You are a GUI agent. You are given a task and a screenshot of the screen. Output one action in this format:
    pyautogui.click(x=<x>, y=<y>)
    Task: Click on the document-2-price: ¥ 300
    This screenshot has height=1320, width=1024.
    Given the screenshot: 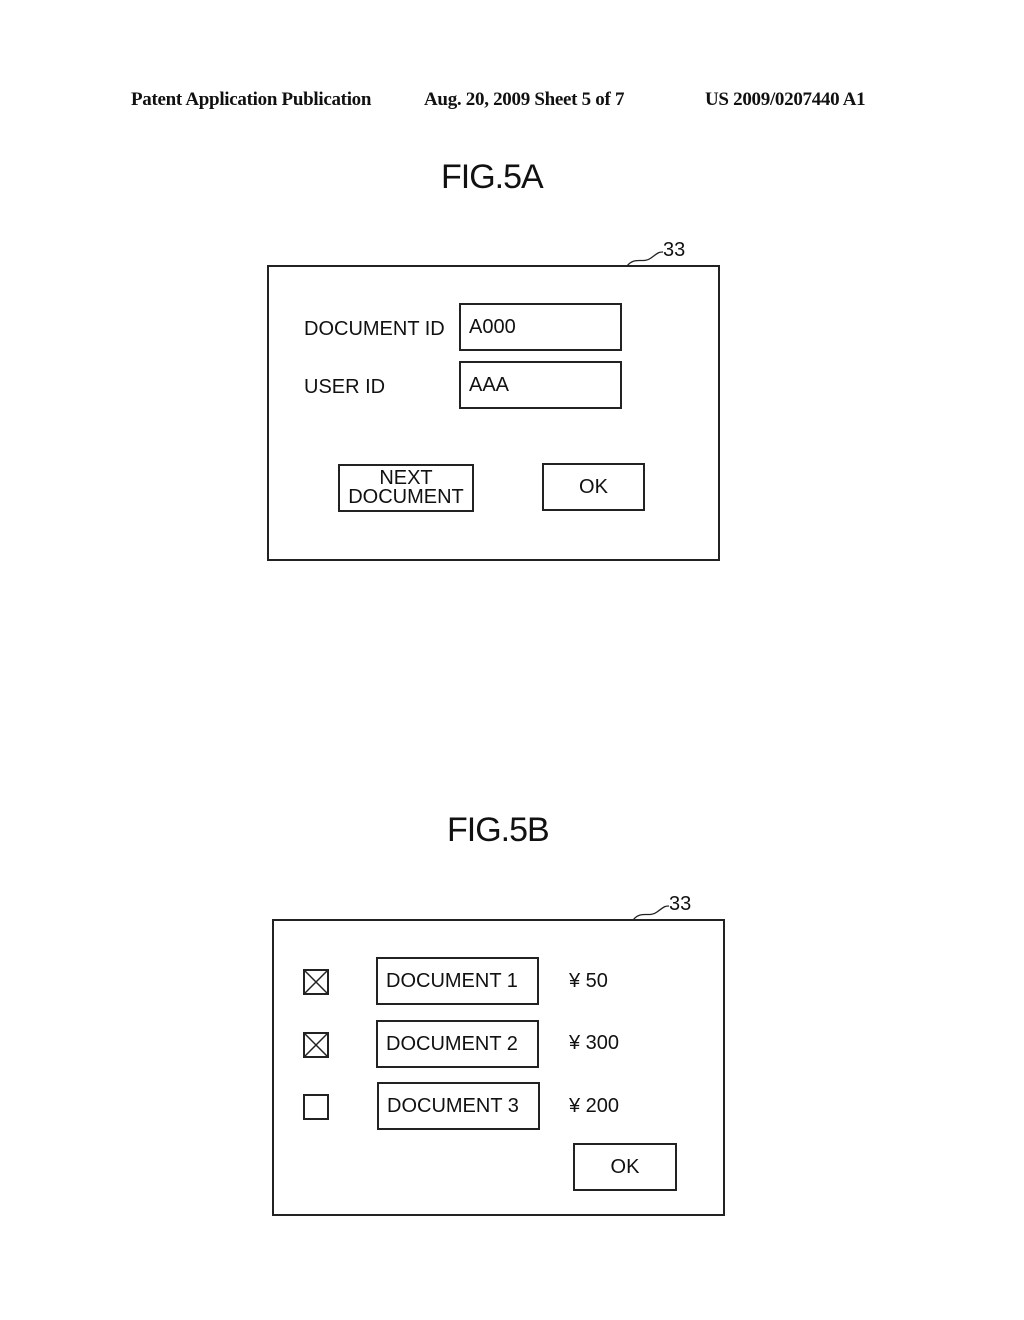 What is the action you would take?
    pyautogui.click(x=594, y=1043)
    